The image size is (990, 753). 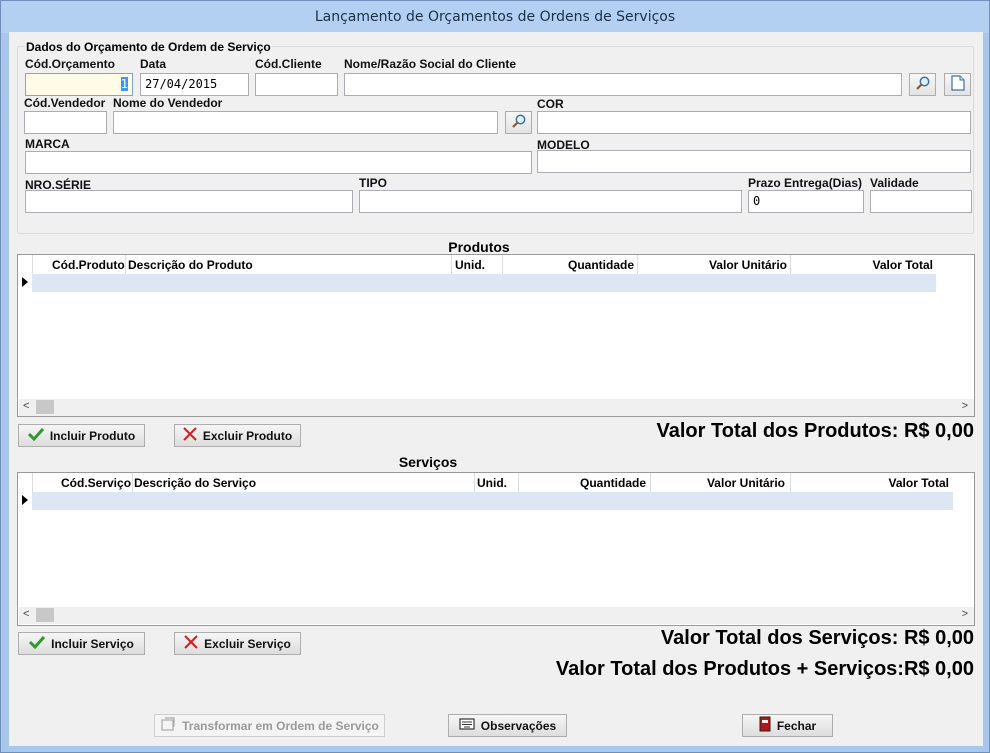 What do you see at coordinates (296, 84) in the screenshot?
I see `cod-cliente-field` at bounding box center [296, 84].